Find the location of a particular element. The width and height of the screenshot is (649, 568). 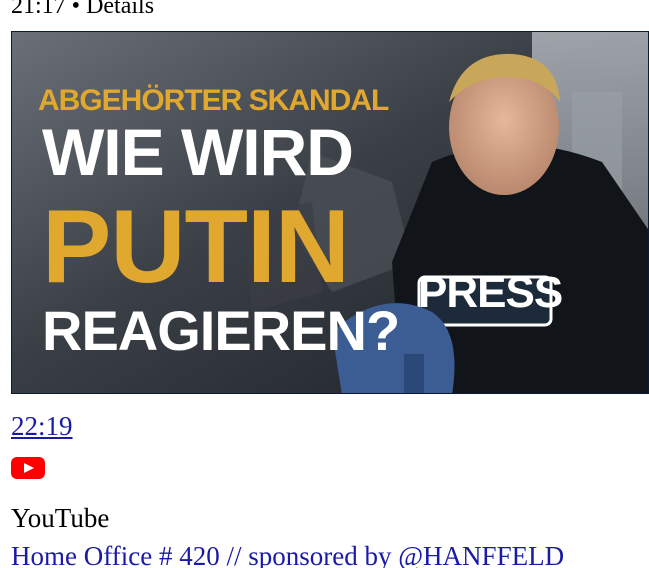

source-label: YouTube is located at coordinates (60, 518).